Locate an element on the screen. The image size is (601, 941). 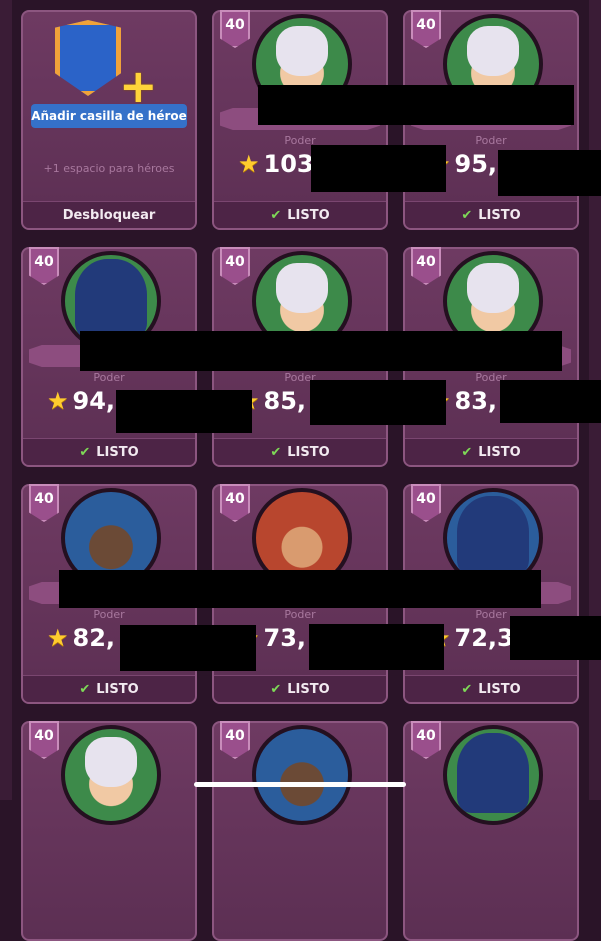
power-number: 72,3 is located at coordinates (484, 638).